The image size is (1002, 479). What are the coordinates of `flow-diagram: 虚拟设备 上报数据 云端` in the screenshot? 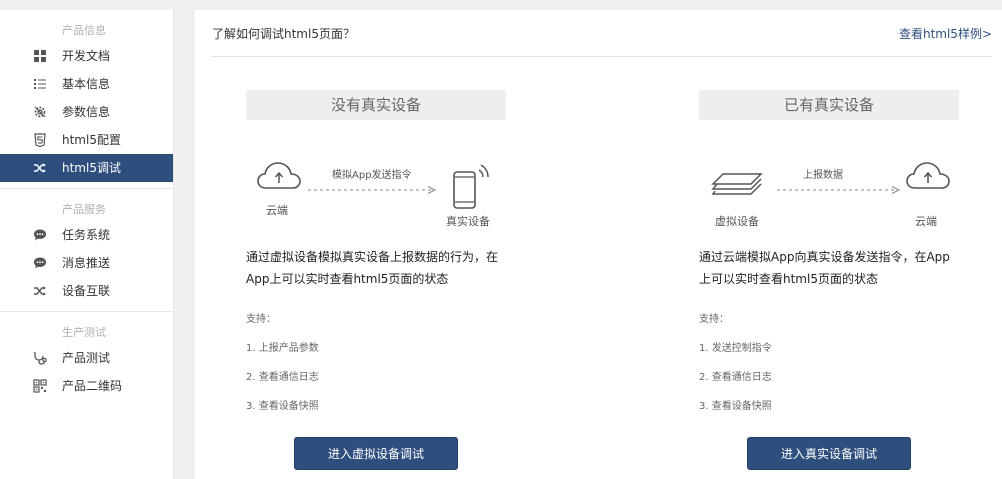 It's located at (830, 174).